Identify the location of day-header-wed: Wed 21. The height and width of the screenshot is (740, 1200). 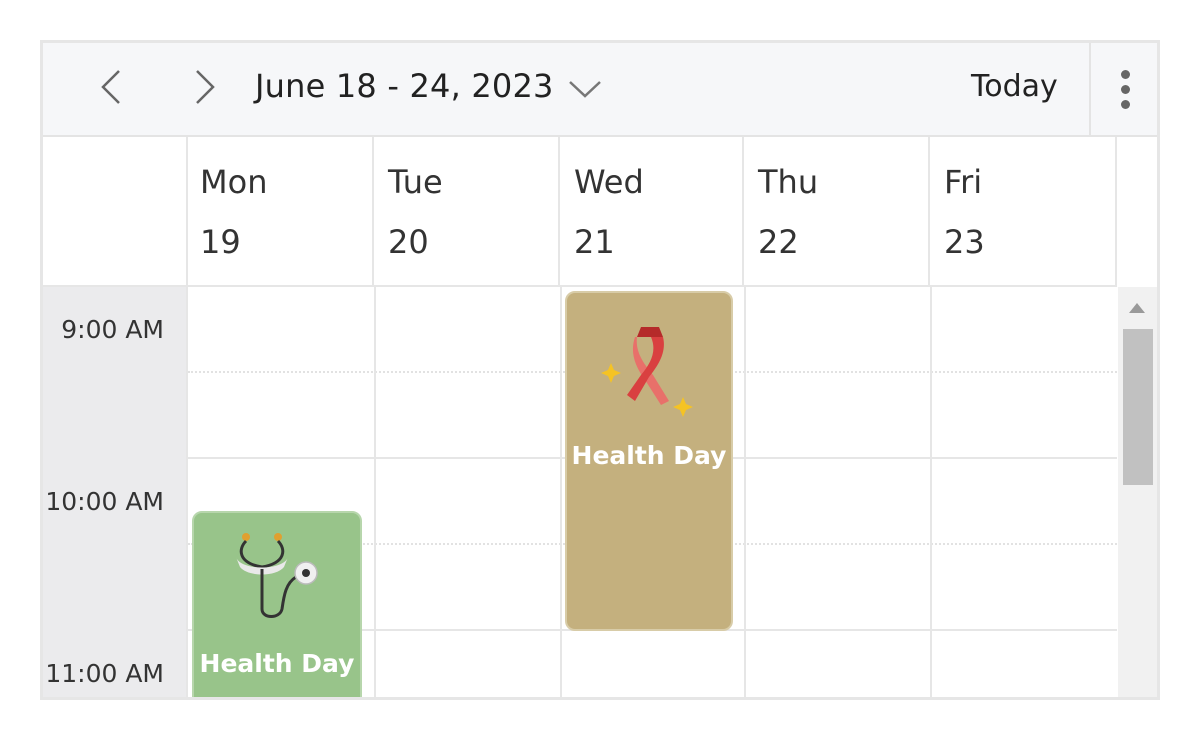
(652, 211).